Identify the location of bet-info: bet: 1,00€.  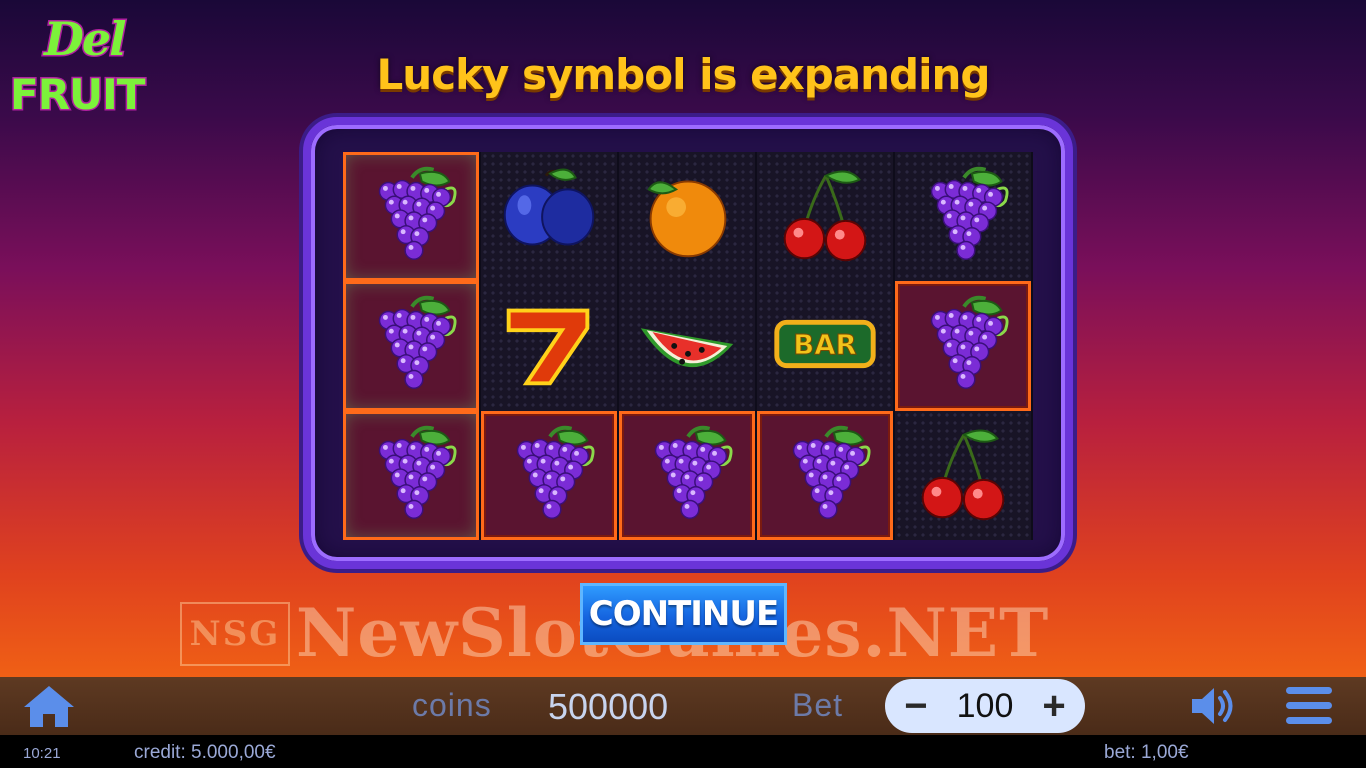
(1146, 752).